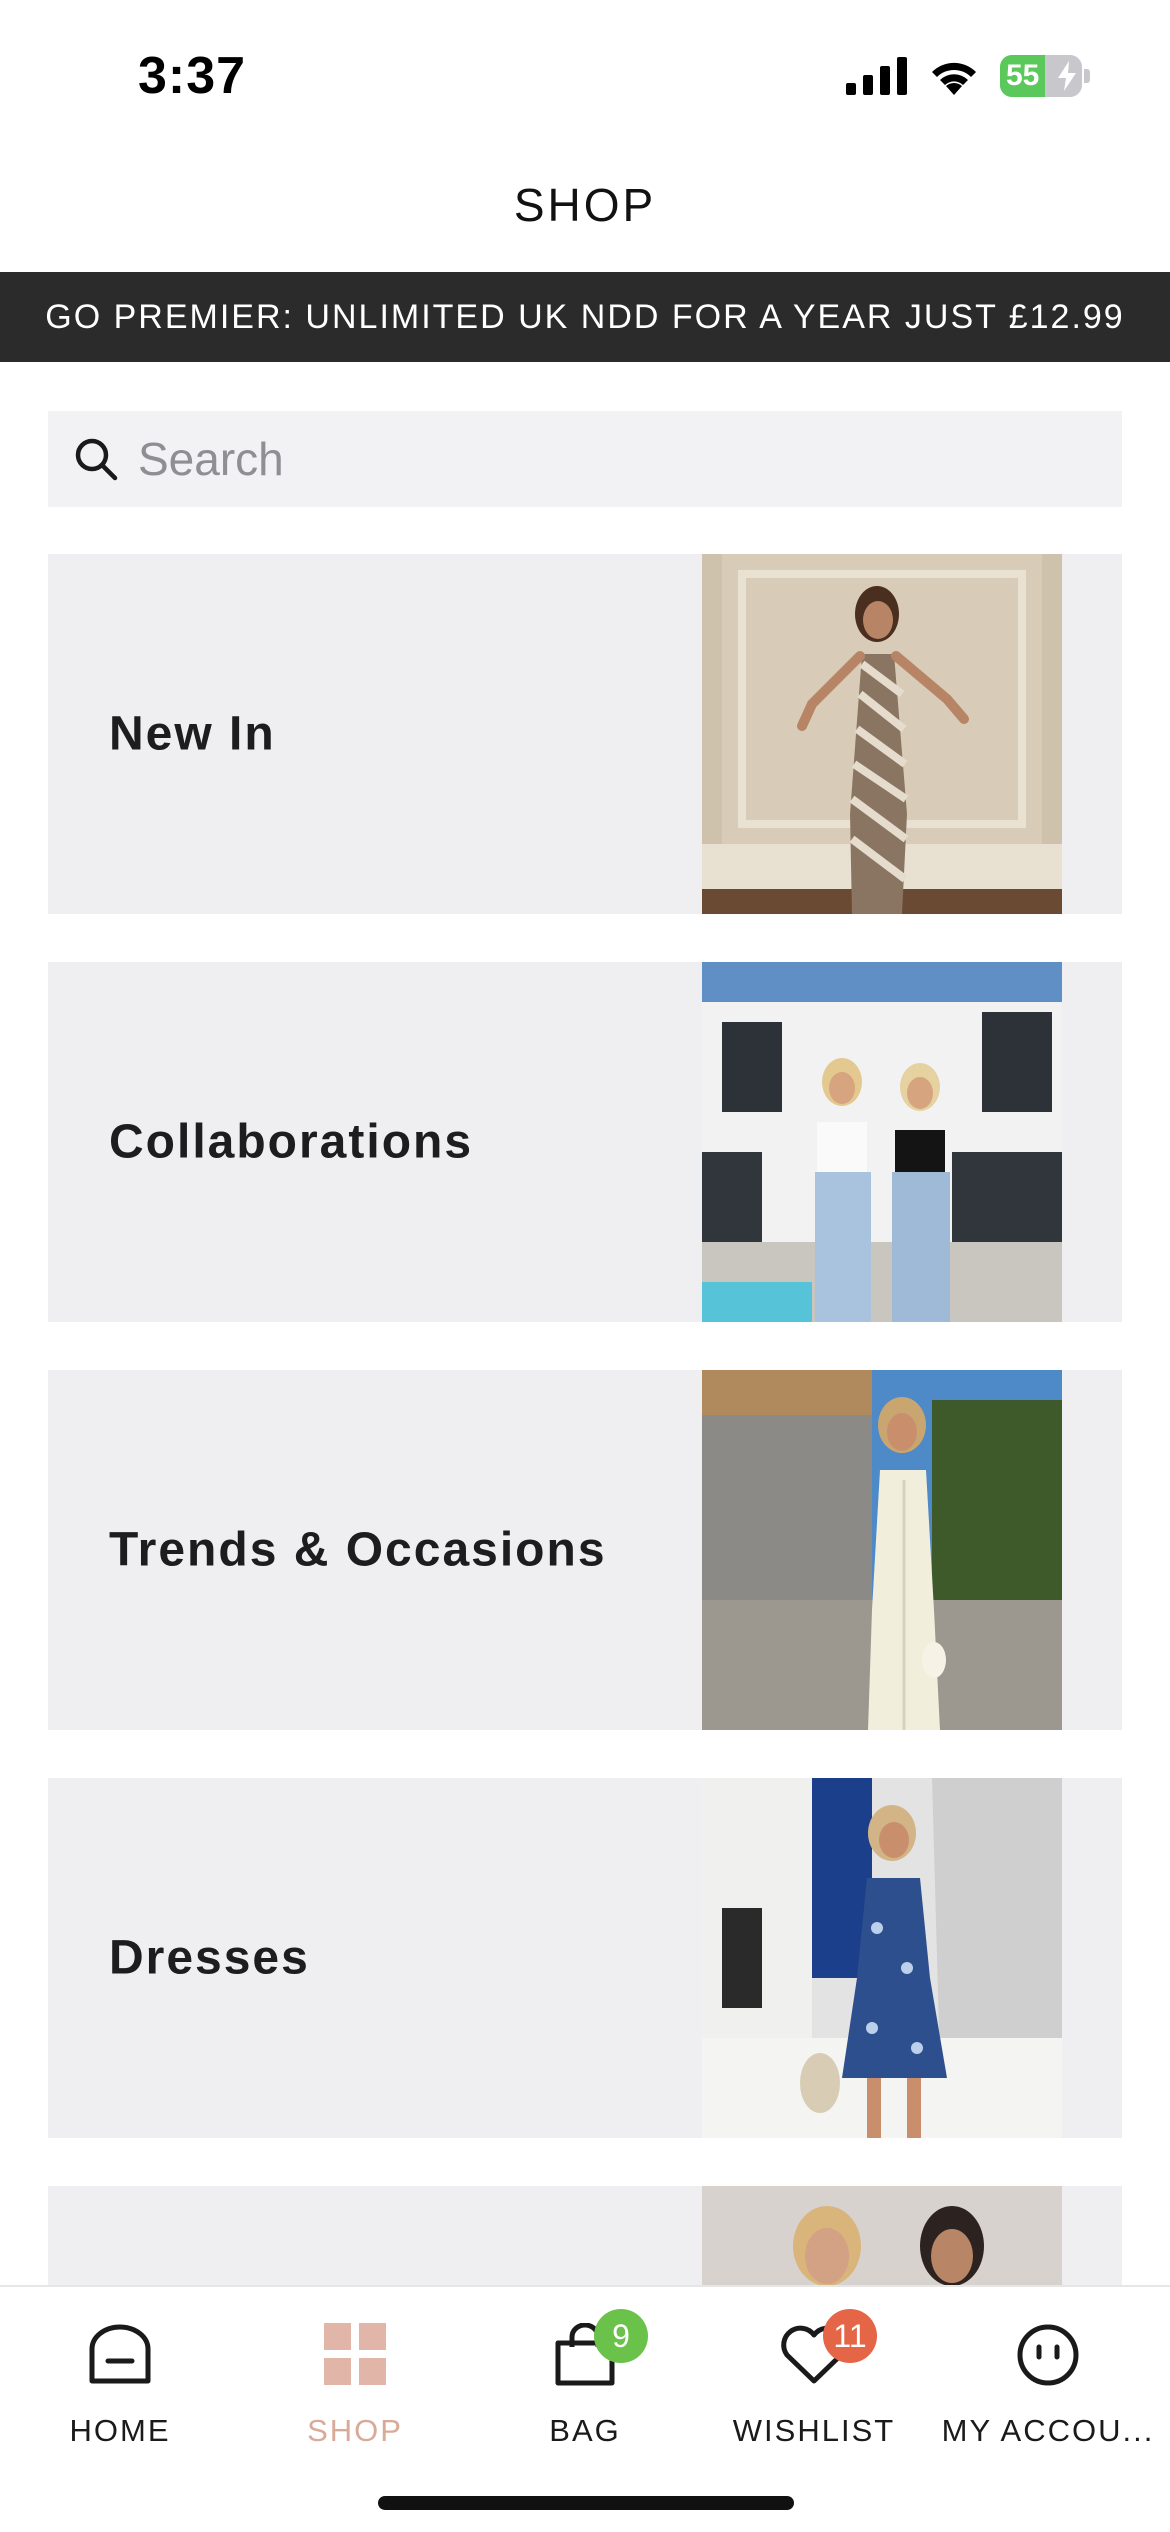 The height and width of the screenshot is (2532, 1170). What do you see at coordinates (588, 459) in the screenshot?
I see `search-input` at bounding box center [588, 459].